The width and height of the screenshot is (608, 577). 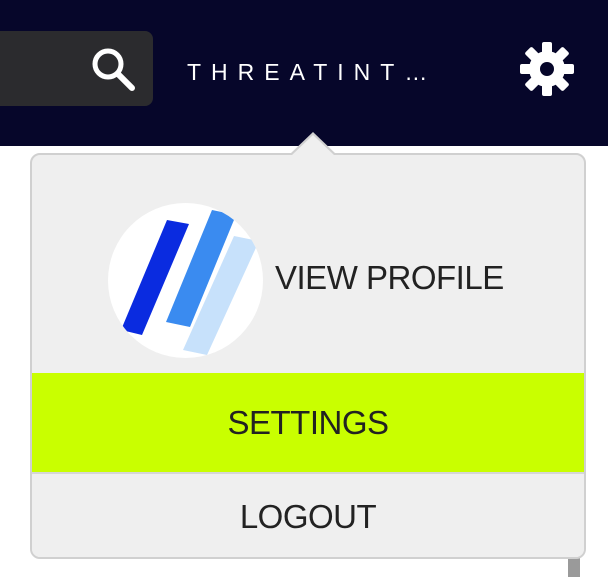 What do you see at coordinates (547, 69) in the screenshot?
I see `gear-icon` at bounding box center [547, 69].